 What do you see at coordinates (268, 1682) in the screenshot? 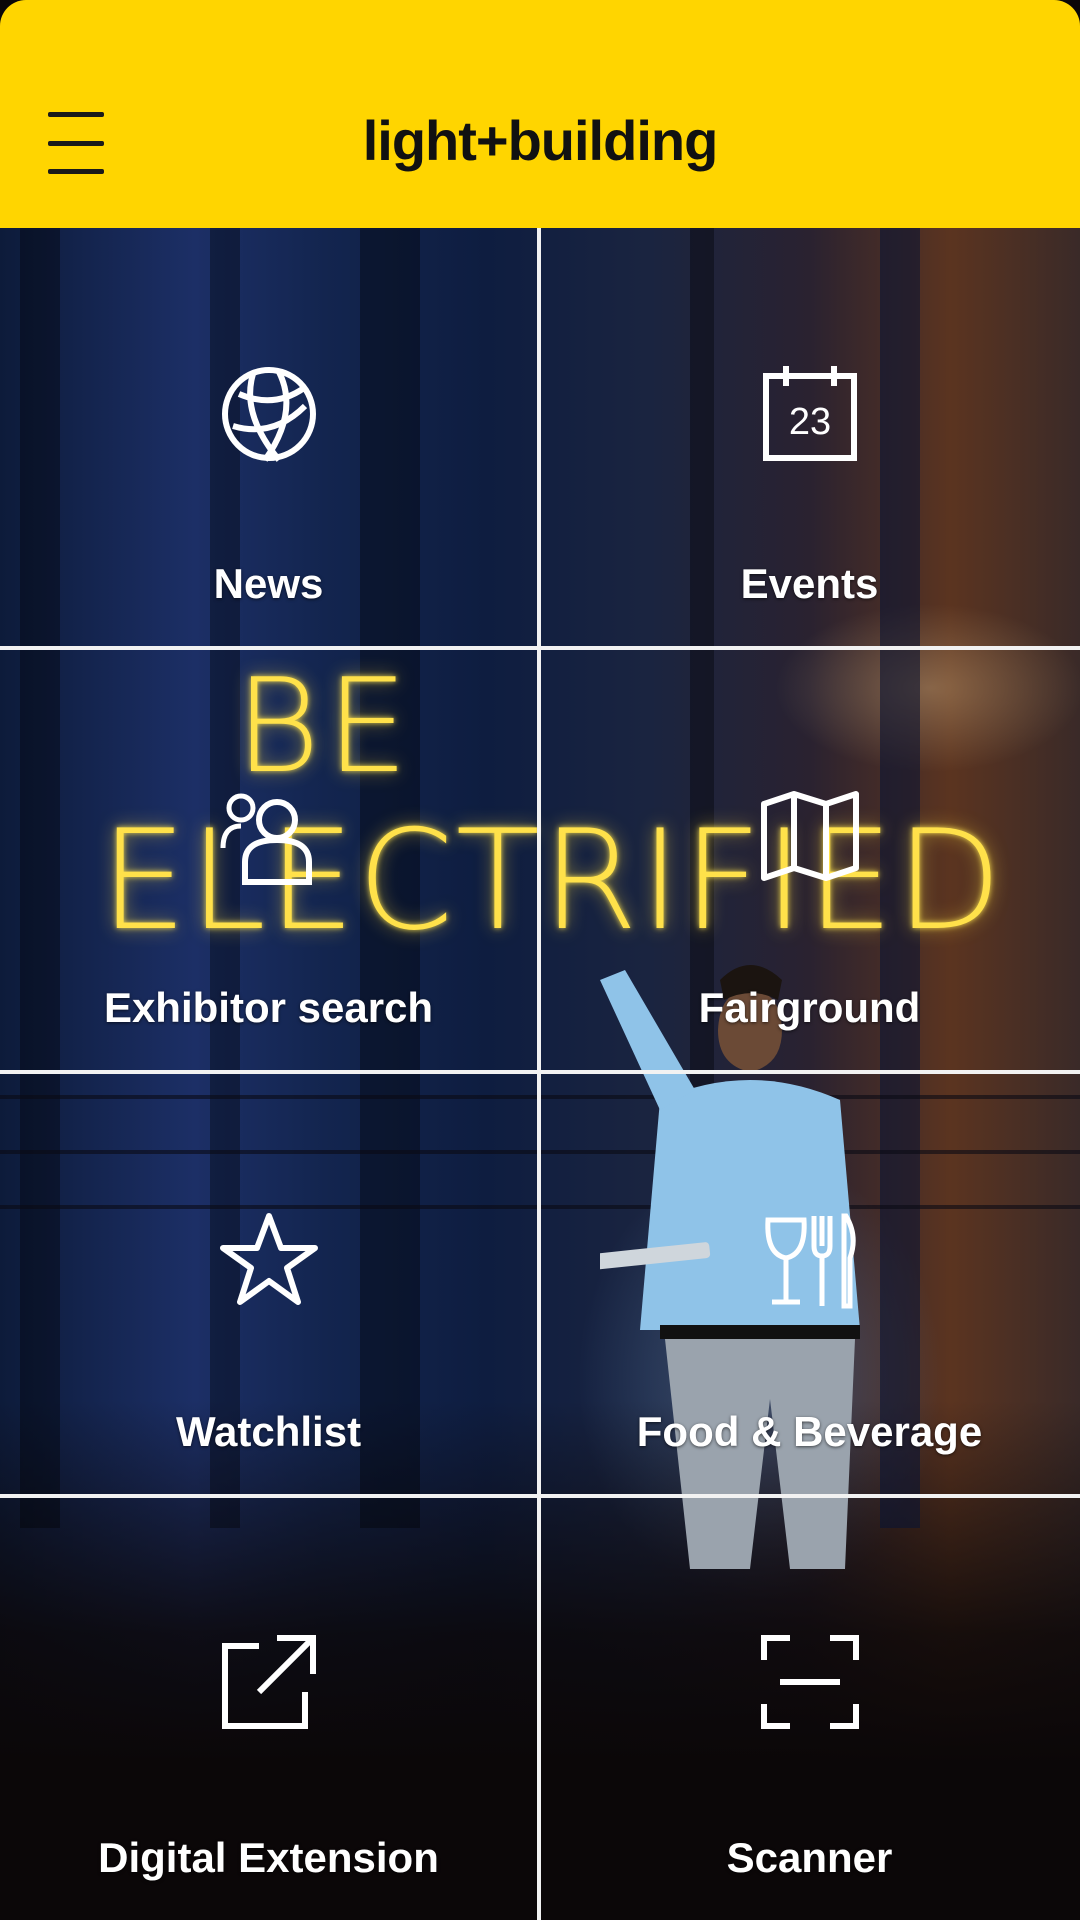
I see `external-link-icon` at bounding box center [268, 1682].